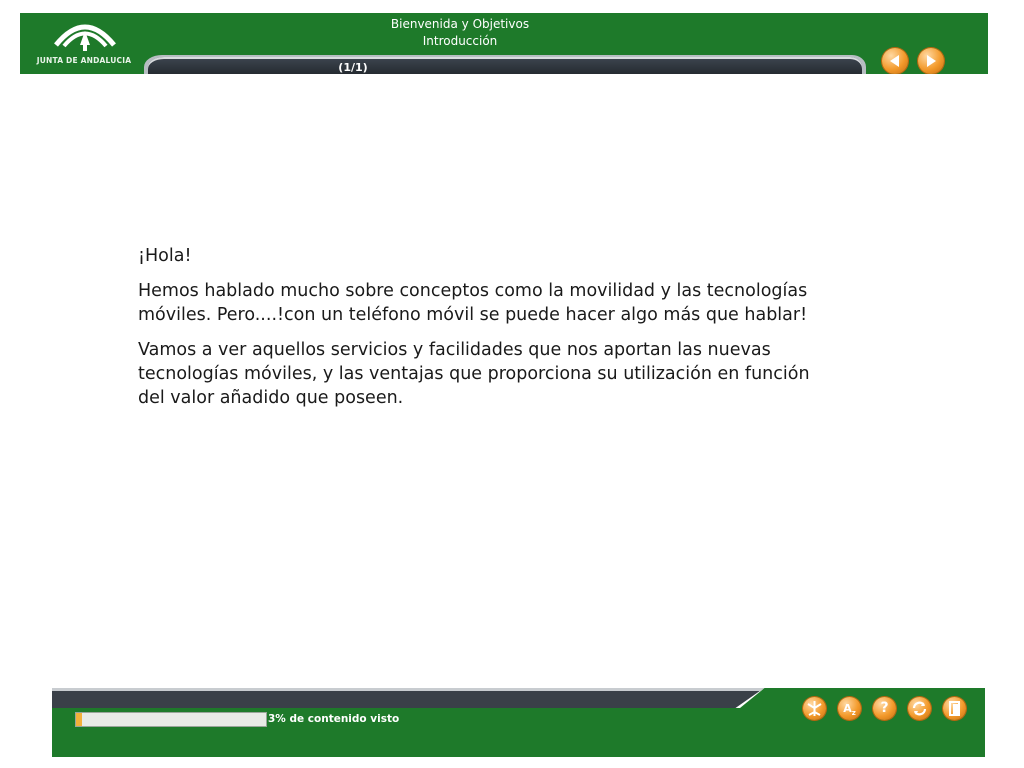 This screenshot has width=1024, height=768. What do you see at coordinates (460, 24) in the screenshot?
I see `page-title: Bienvenida y Objetivos` at bounding box center [460, 24].